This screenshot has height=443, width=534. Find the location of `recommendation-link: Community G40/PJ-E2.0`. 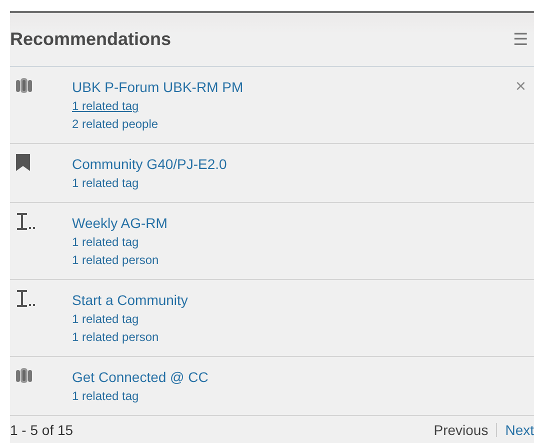

recommendation-link: Community G40/PJ-E2.0 is located at coordinates (299, 164).